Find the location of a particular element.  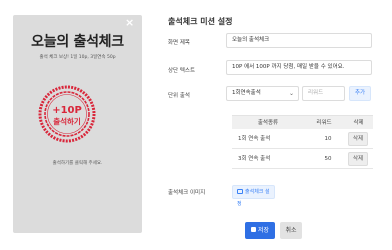

top-text-input: 10P 에서 100P 까지 당첨, 매일 받을 수 있어요. is located at coordinates (299, 67).